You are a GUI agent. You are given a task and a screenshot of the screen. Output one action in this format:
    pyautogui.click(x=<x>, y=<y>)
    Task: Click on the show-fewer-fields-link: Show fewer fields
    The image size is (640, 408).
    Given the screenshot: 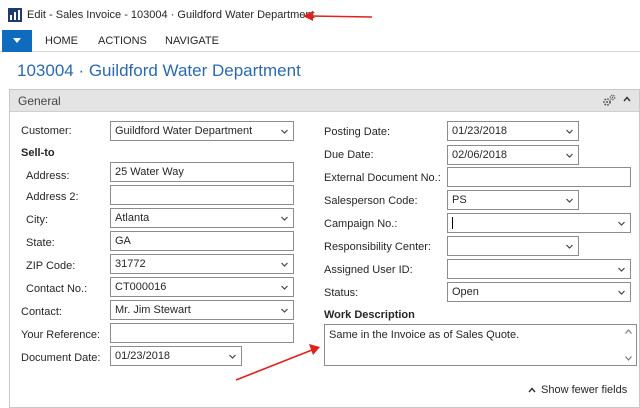 What is the action you would take?
    pyautogui.click(x=577, y=390)
    